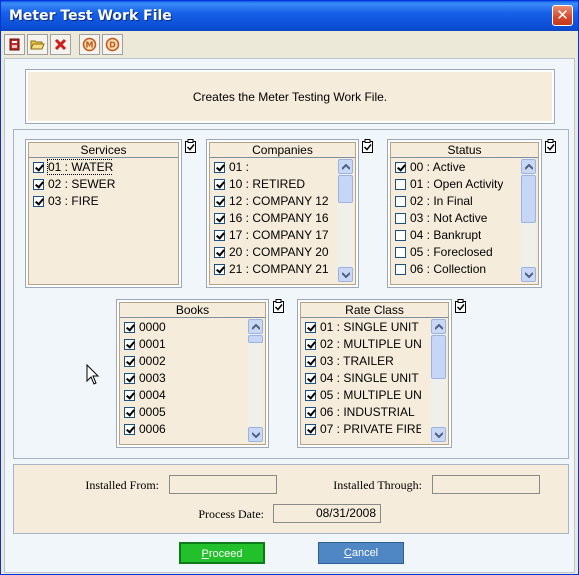 The image size is (579, 575). Describe the element at coordinates (73, 167) in the screenshot. I see `services-item: 01 : WATER` at that location.